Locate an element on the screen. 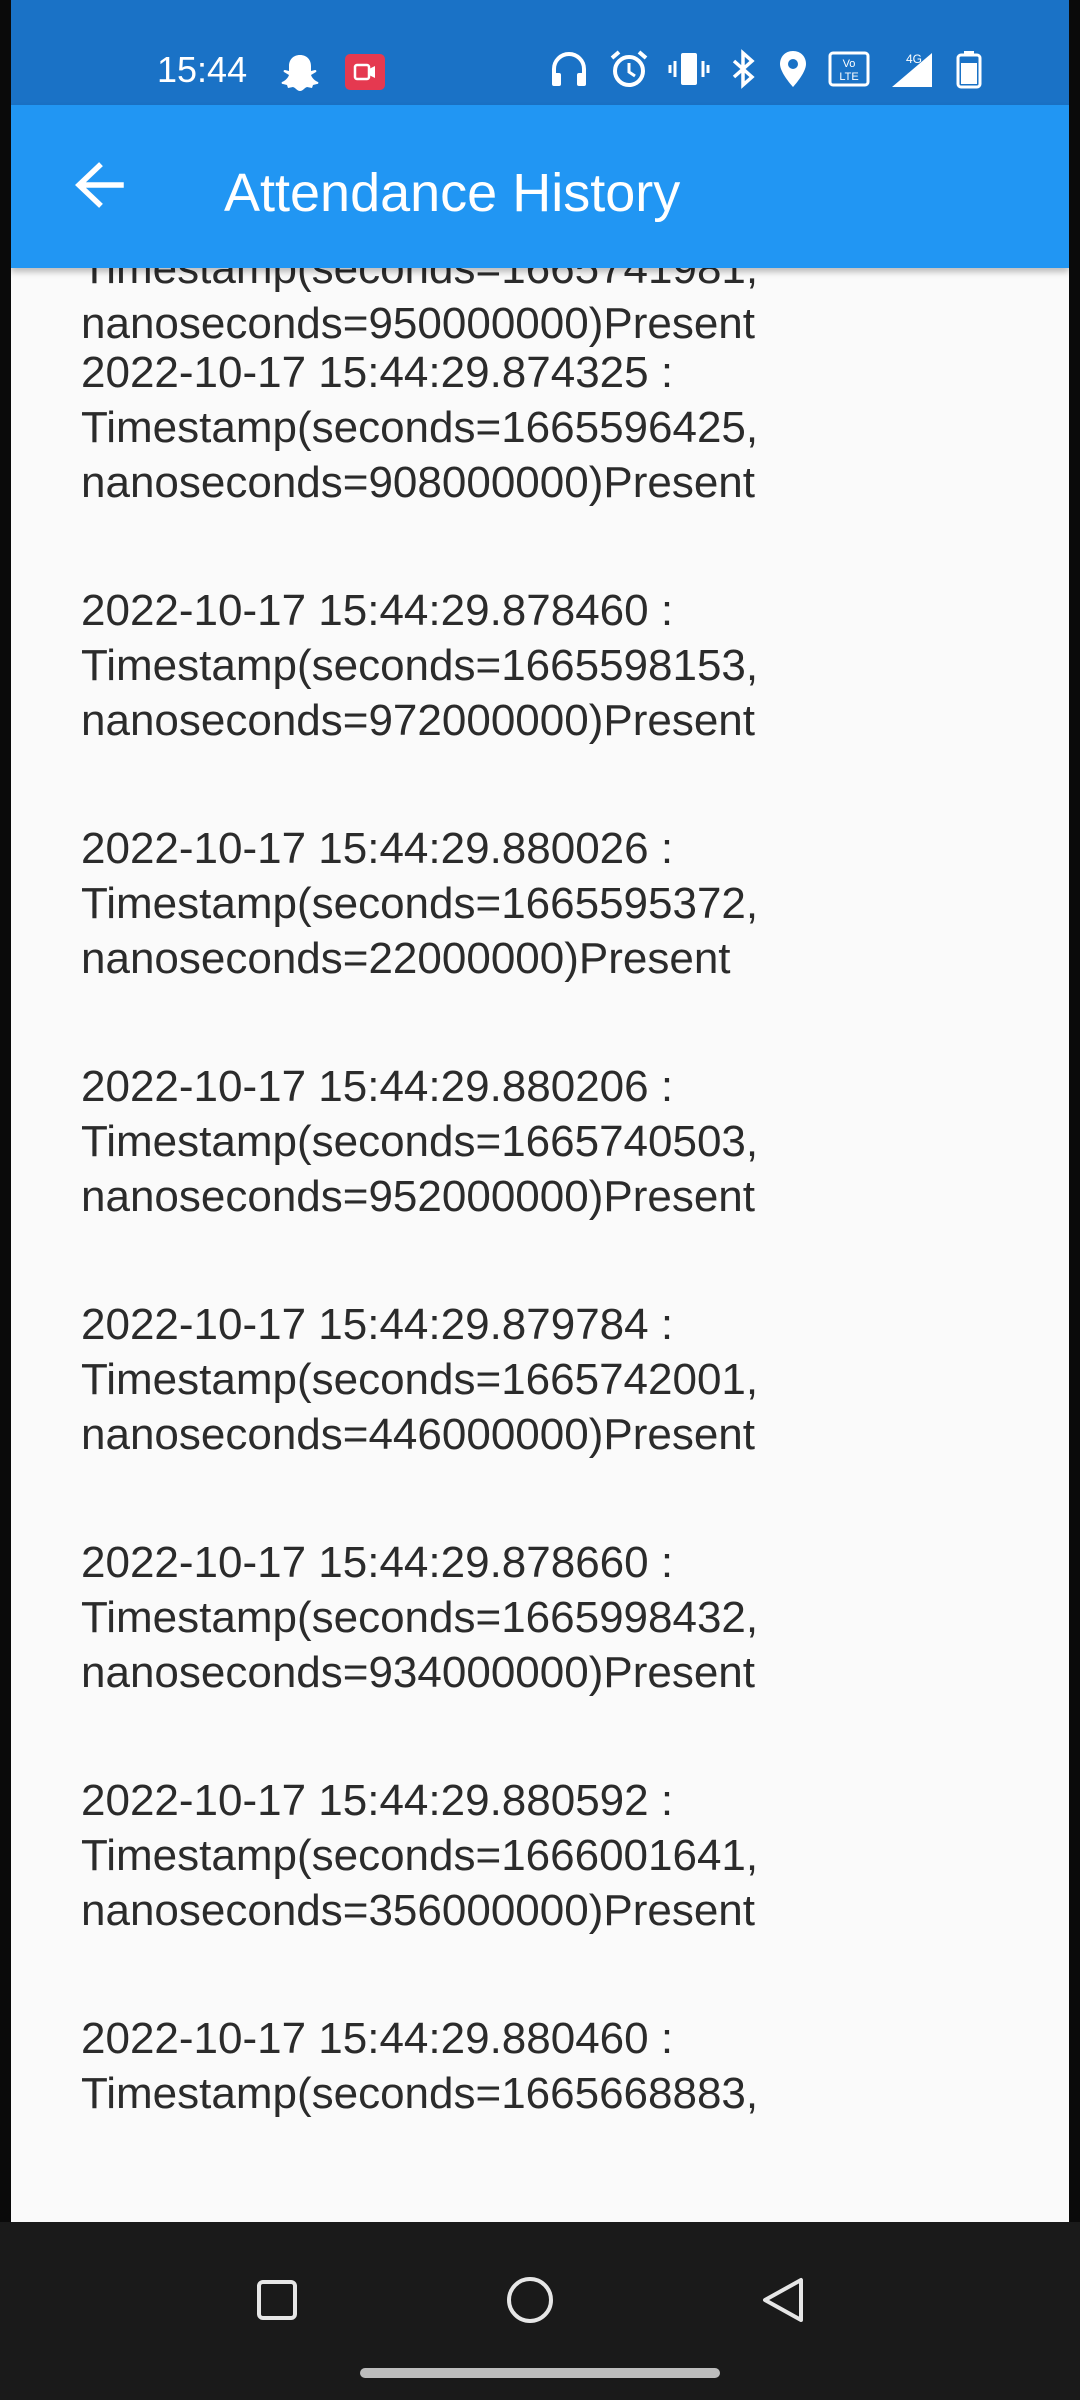  battery-icon is located at coordinates (969, 71).